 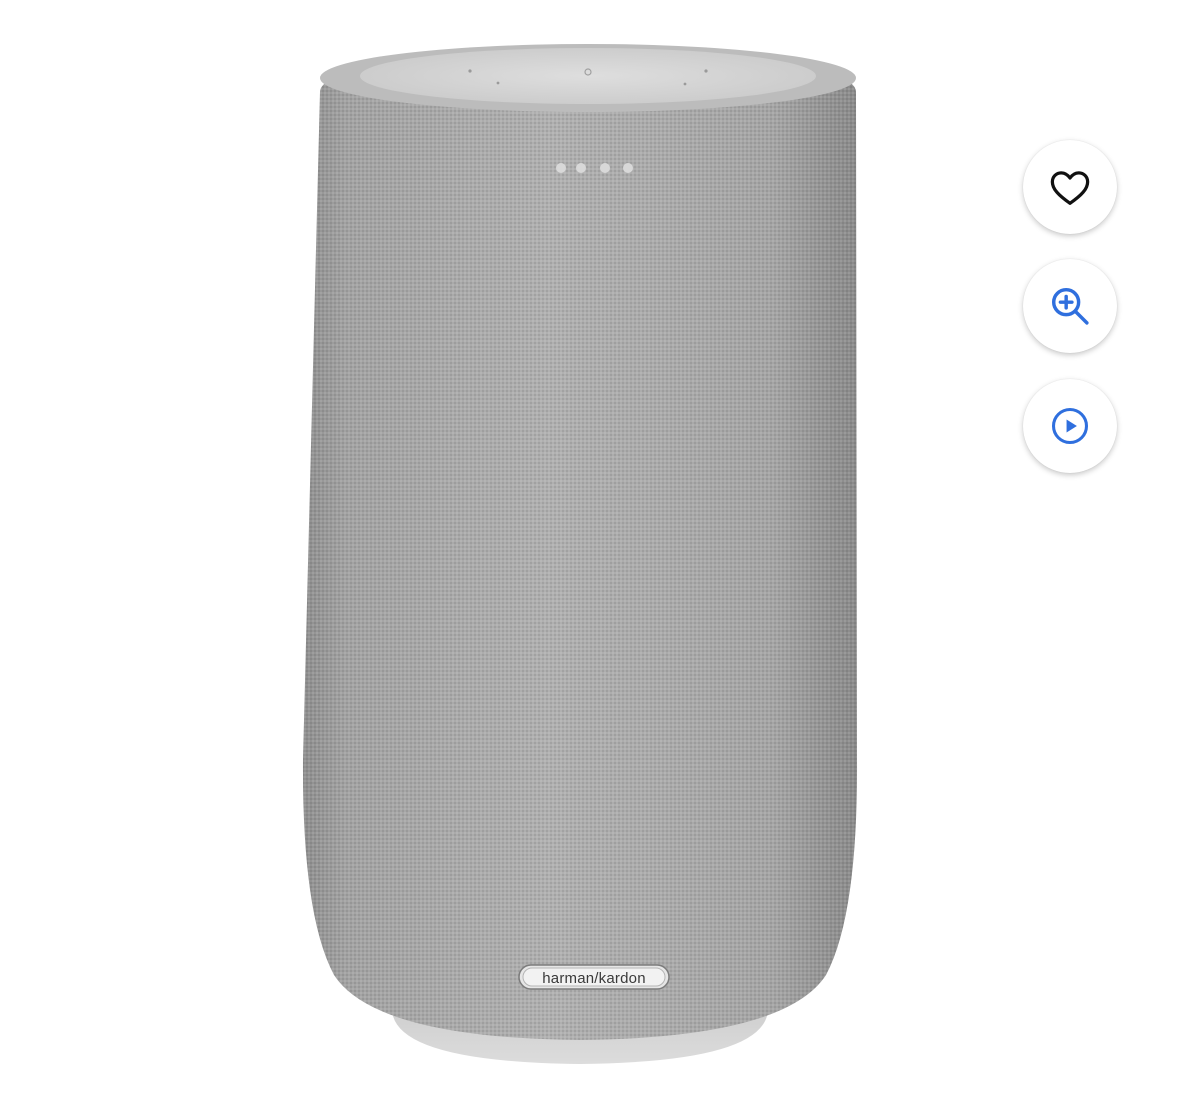 I want to click on heart-icon, so click(x=1070, y=188).